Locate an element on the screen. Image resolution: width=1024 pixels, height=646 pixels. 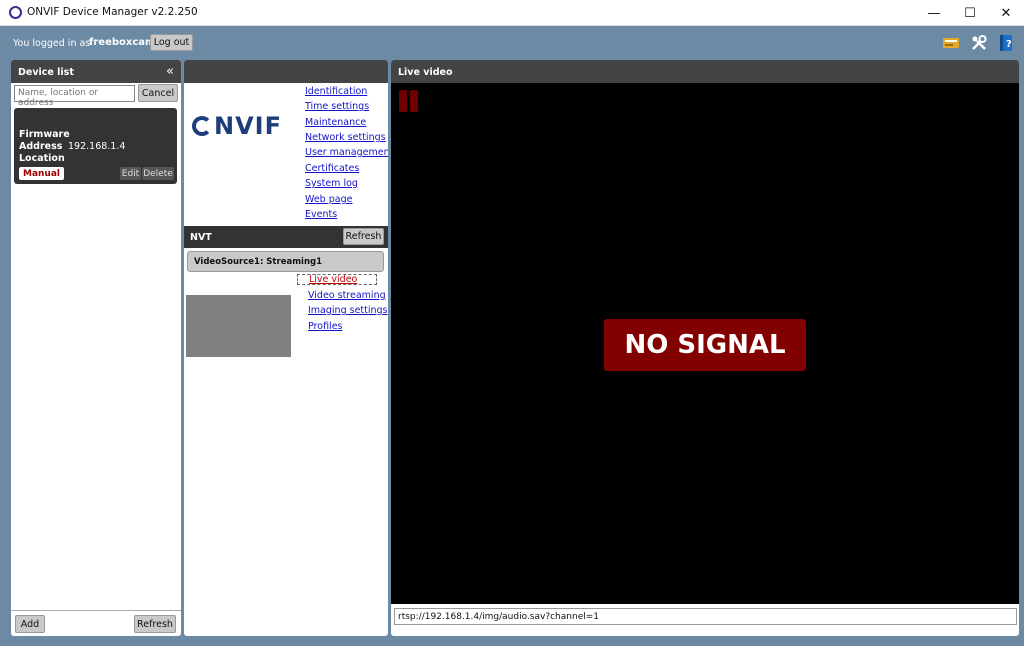
firmware-label: Firmware is located at coordinates (44, 134).